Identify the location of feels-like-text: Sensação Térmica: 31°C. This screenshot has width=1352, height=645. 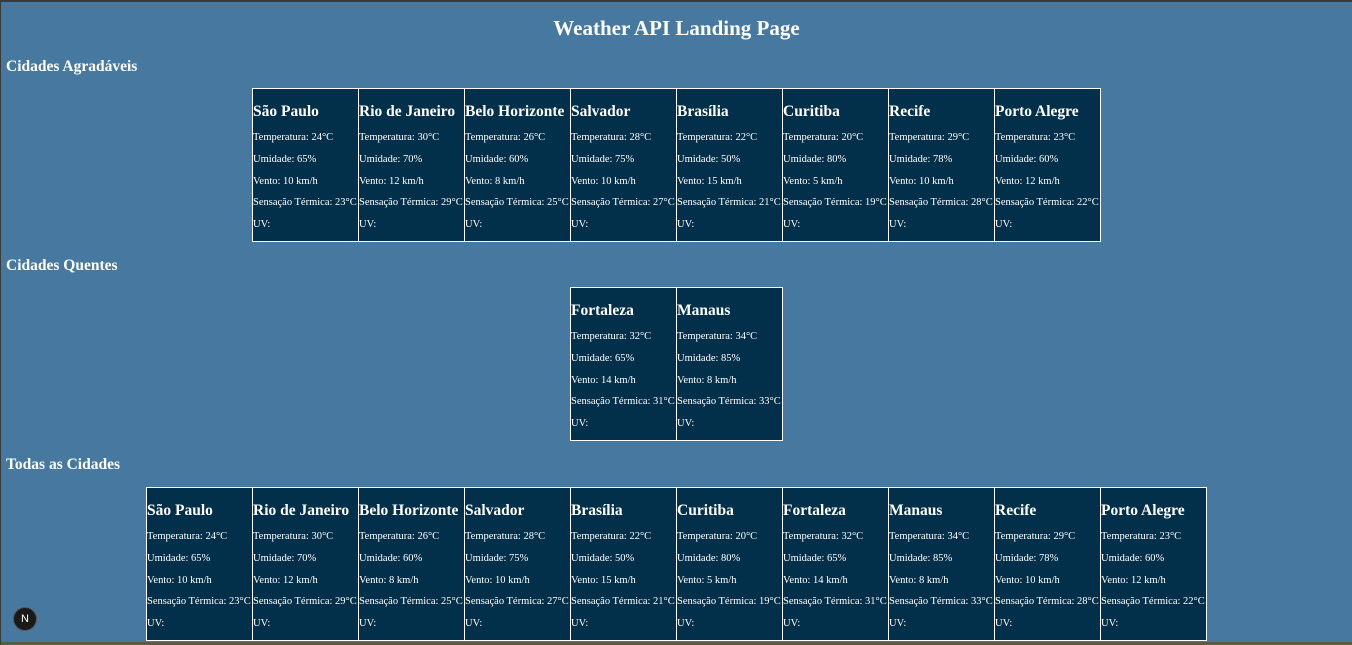
(835, 602).